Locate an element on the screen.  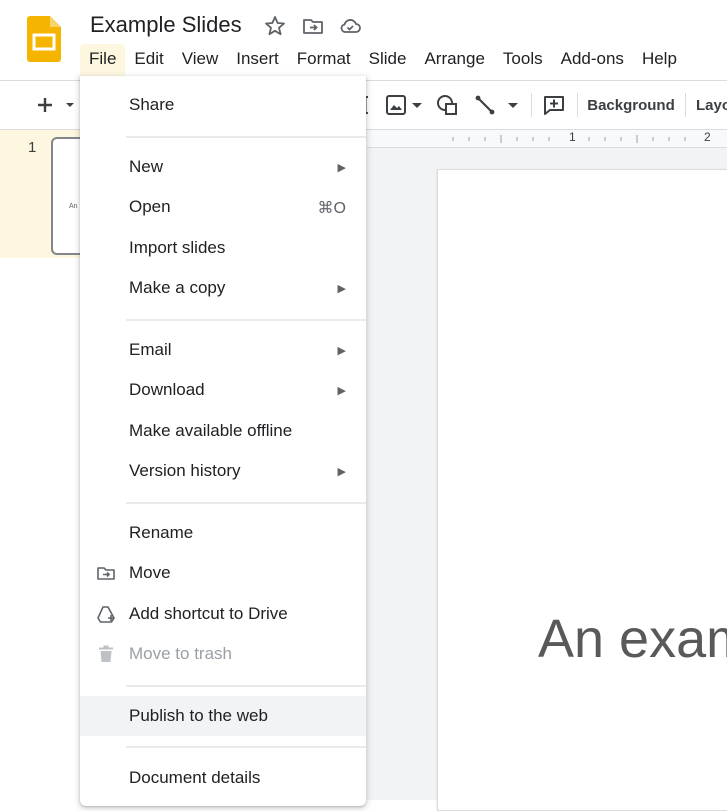
menu-document-details: Document details is located at coordinates (223, 778).